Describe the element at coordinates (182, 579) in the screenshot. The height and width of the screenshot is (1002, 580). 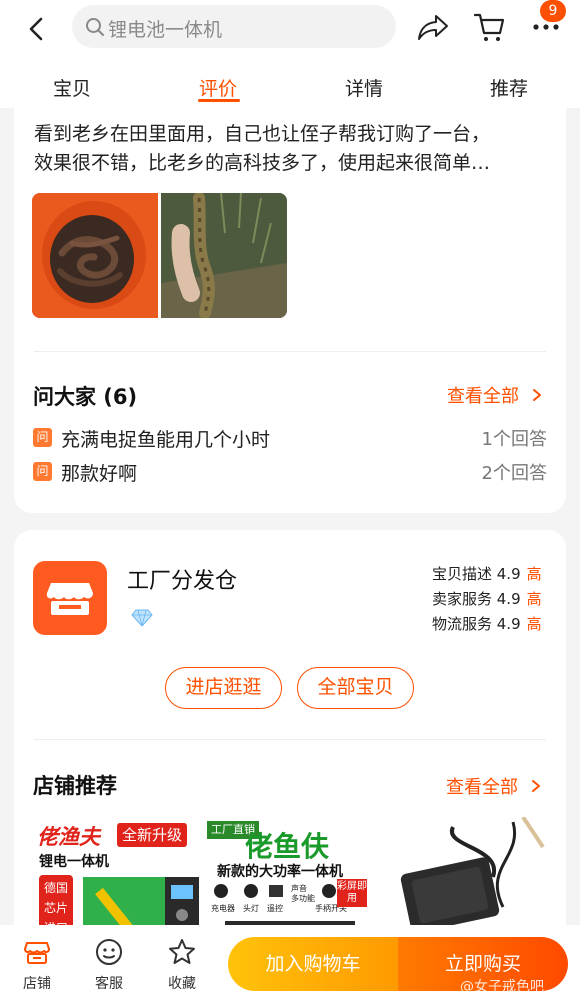
I see `store-name: 工厂分发仓` at that location.